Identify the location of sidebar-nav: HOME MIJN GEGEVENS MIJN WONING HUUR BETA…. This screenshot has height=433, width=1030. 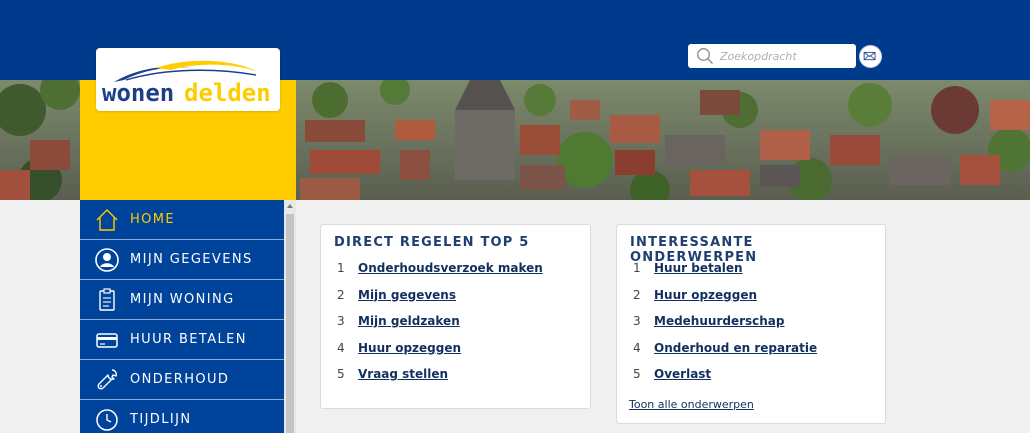
(182, 316).